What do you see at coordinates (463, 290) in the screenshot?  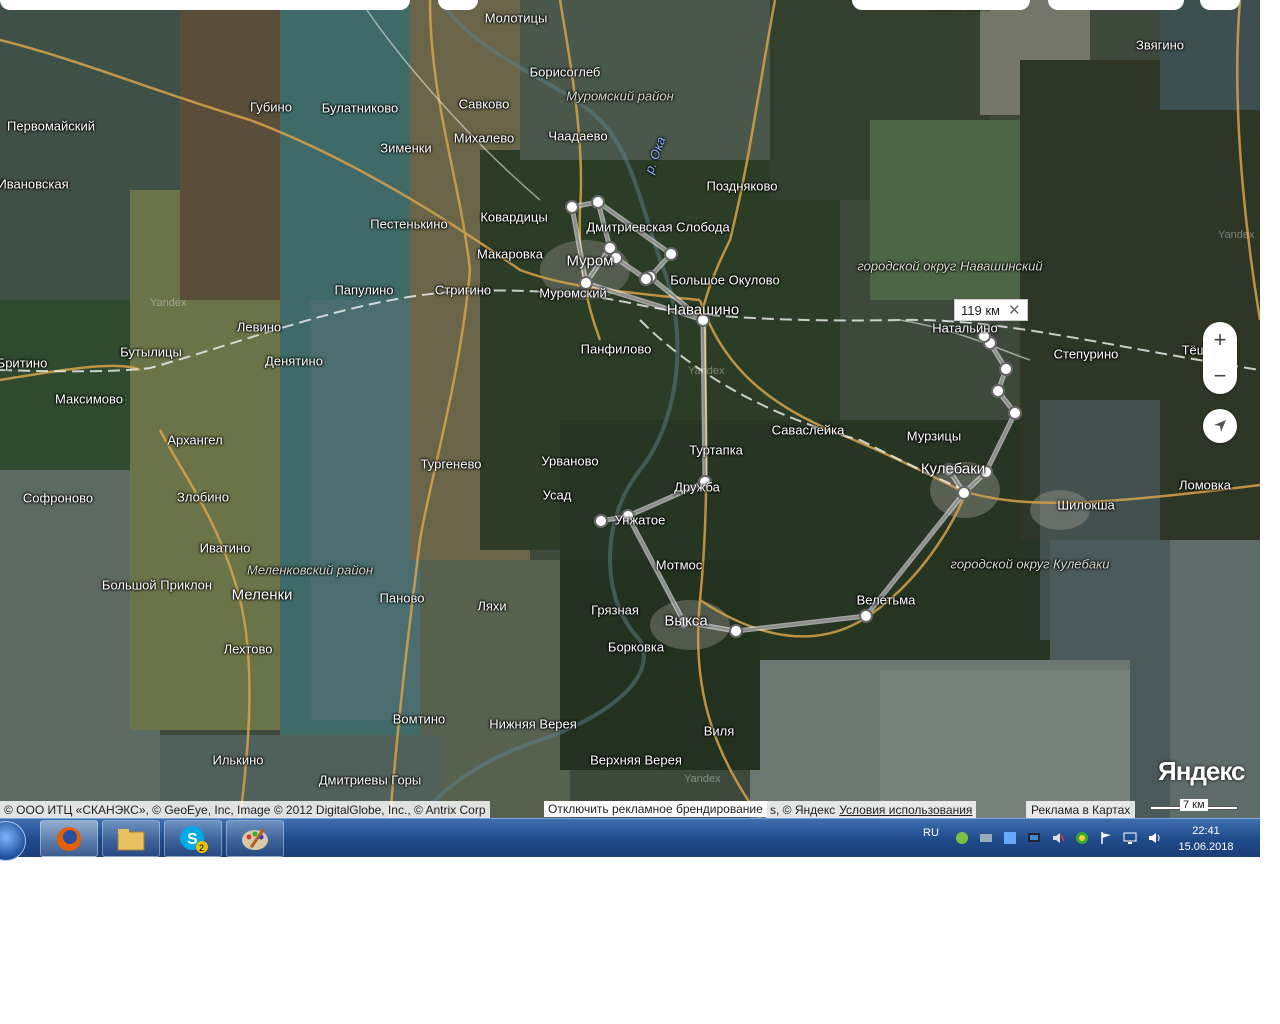 I see `place-label: Стригино` at bounding box center [463, 290].